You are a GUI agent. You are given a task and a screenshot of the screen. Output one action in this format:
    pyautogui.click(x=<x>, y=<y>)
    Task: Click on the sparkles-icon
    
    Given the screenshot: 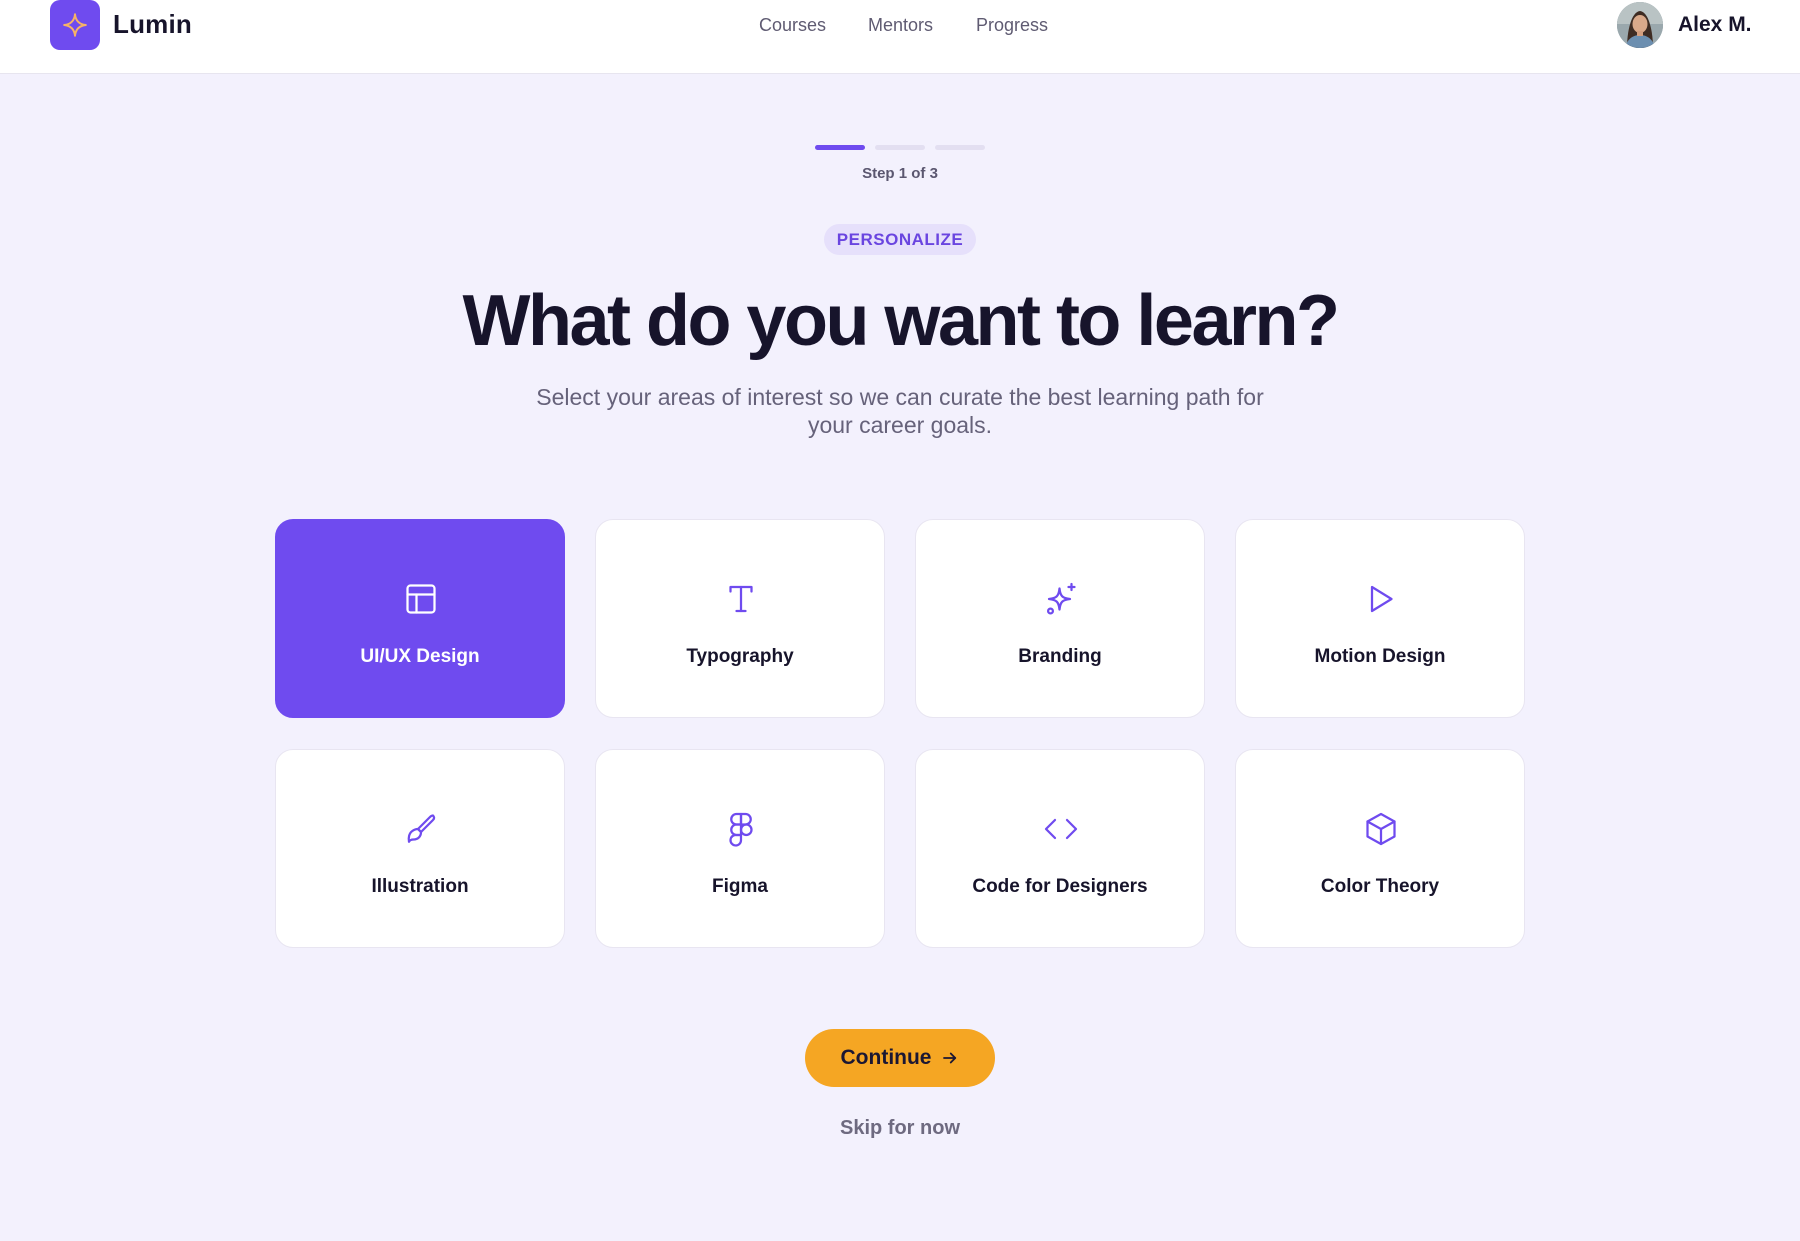 What is the action you would take?
    pyautogui.click(x=1061, y=598)
    